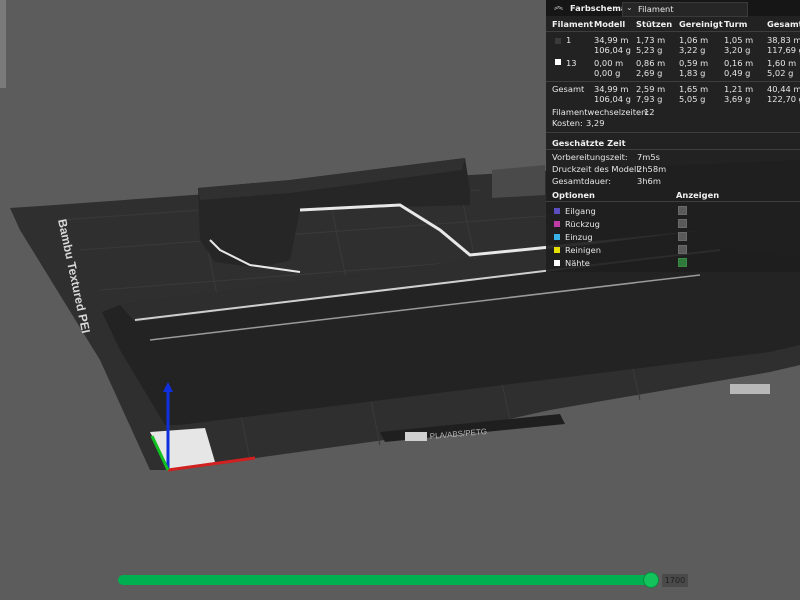 The height and width of the screenshot is (600, 800). What do you see at coordinates (557, 250) in the screenshot?
I see `wipe-color-swatch` at bounding box center [557, 250].